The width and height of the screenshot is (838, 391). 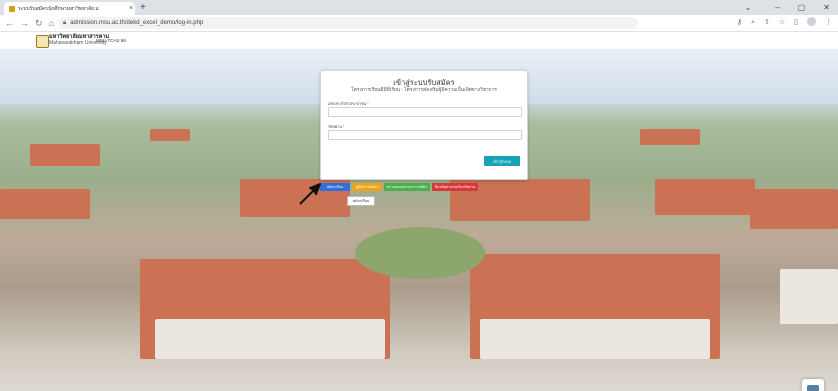 I want to click on login-button-label: เข้าสู่ระบบ, so click(x=502, y=161).